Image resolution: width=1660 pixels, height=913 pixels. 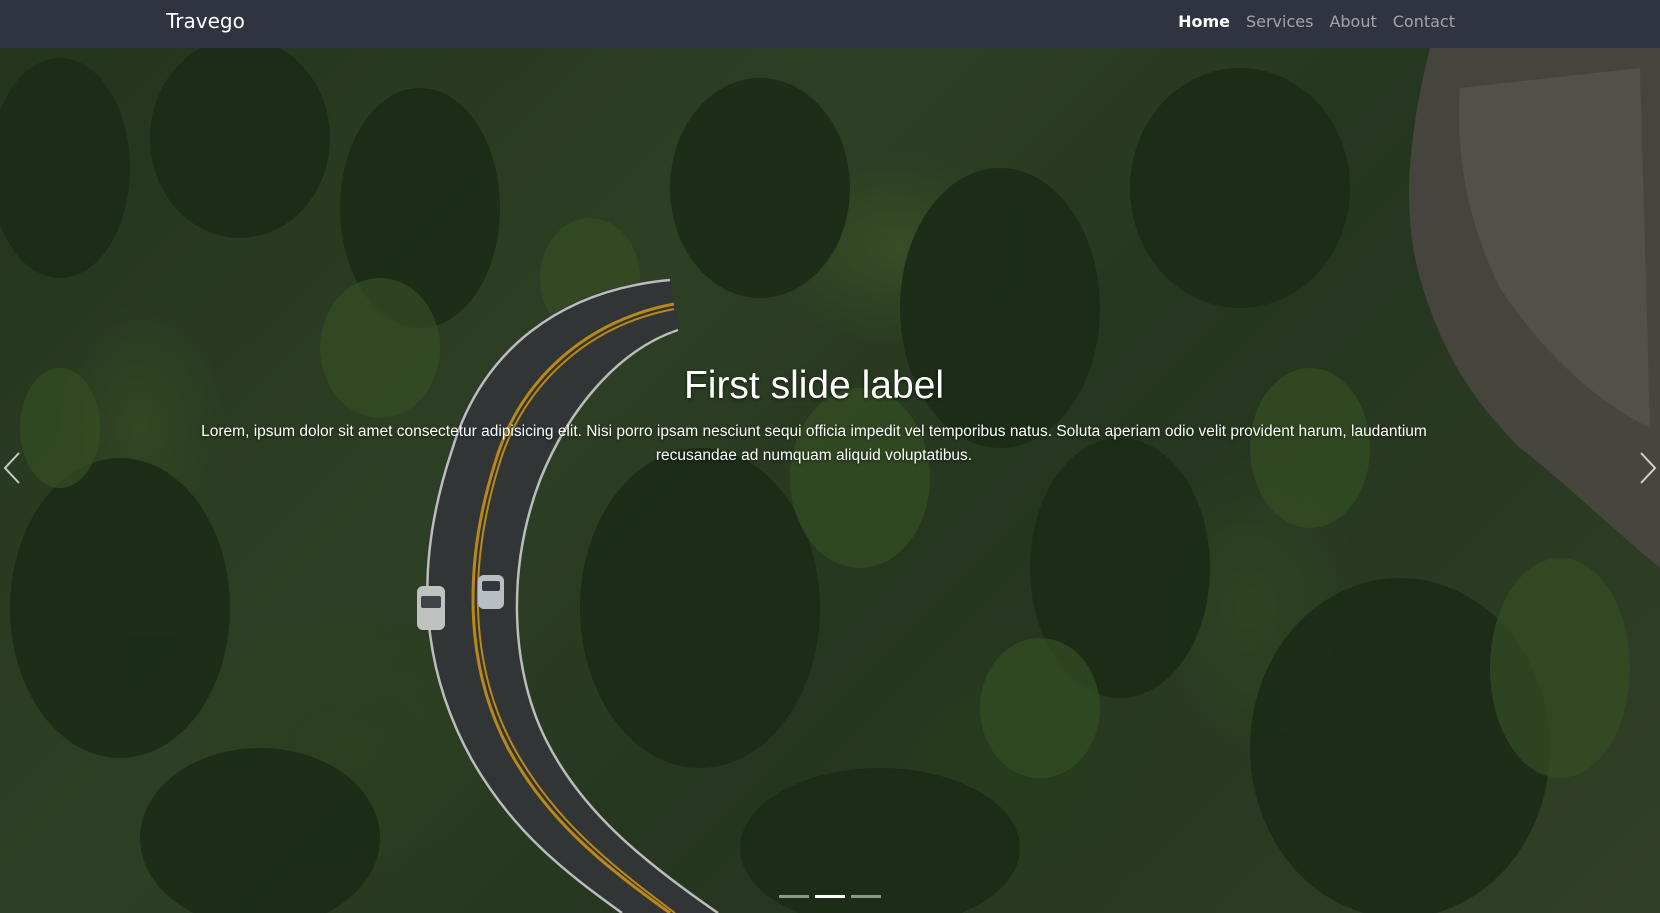 I want to click on top-navbar: Travego Home Services About Contact, so click(x=830, y=24).